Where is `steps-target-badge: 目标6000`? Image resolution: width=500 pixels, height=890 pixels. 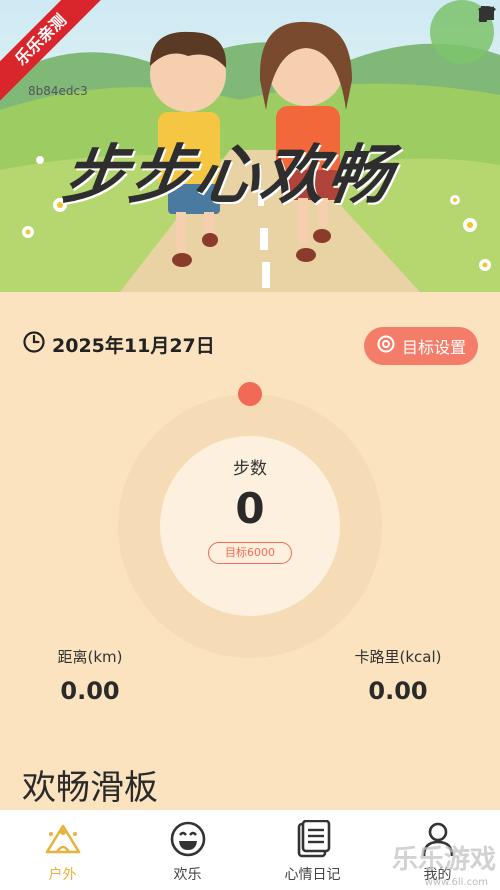 steps-target-badge: 目标6000 is located at coordinates (250, 553).